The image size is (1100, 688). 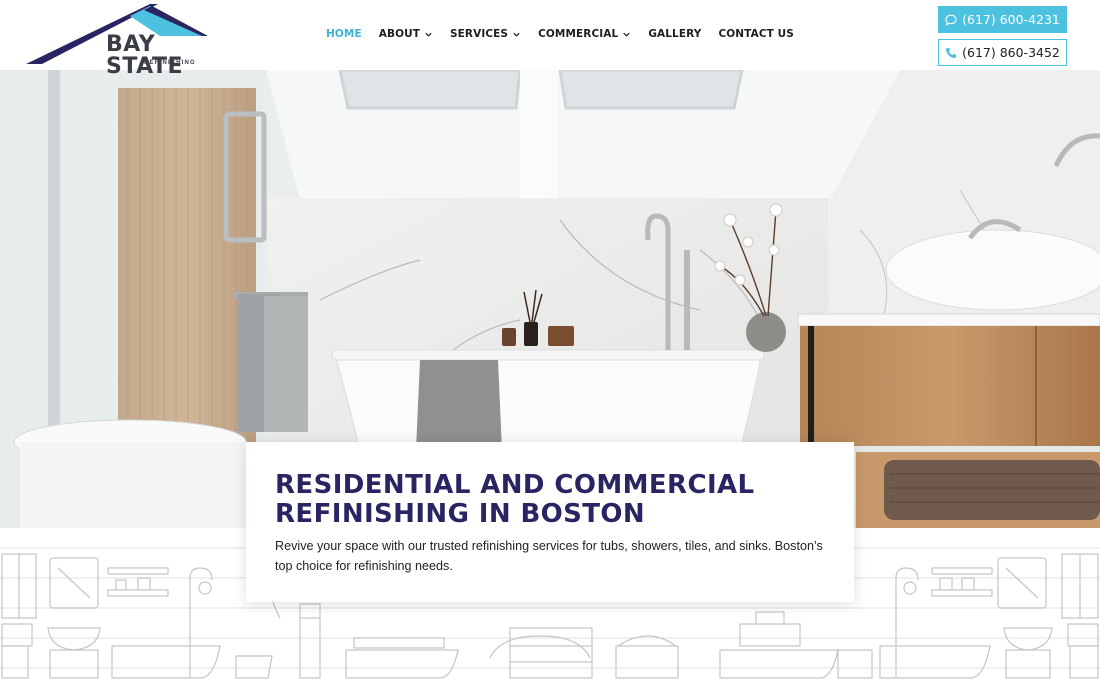 What do you see at coordinates (479, 34) in the screenshot?
I see `nav-item-label: SERVICES` at bounding box center [479, 34].